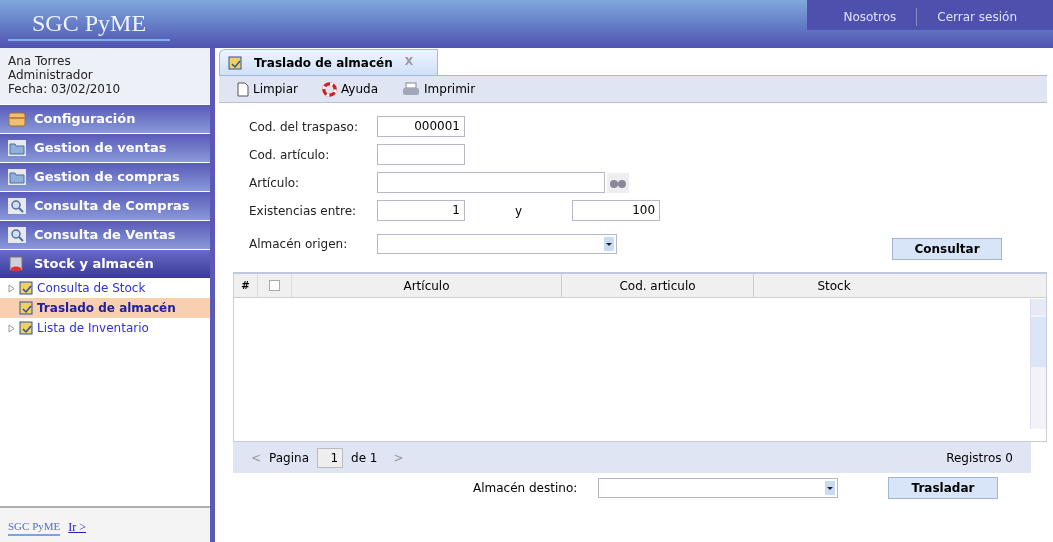 The height and width of the screenshot is (542, 1053). I want to click on footer-logo: SGC PyME, so click(34, 526).